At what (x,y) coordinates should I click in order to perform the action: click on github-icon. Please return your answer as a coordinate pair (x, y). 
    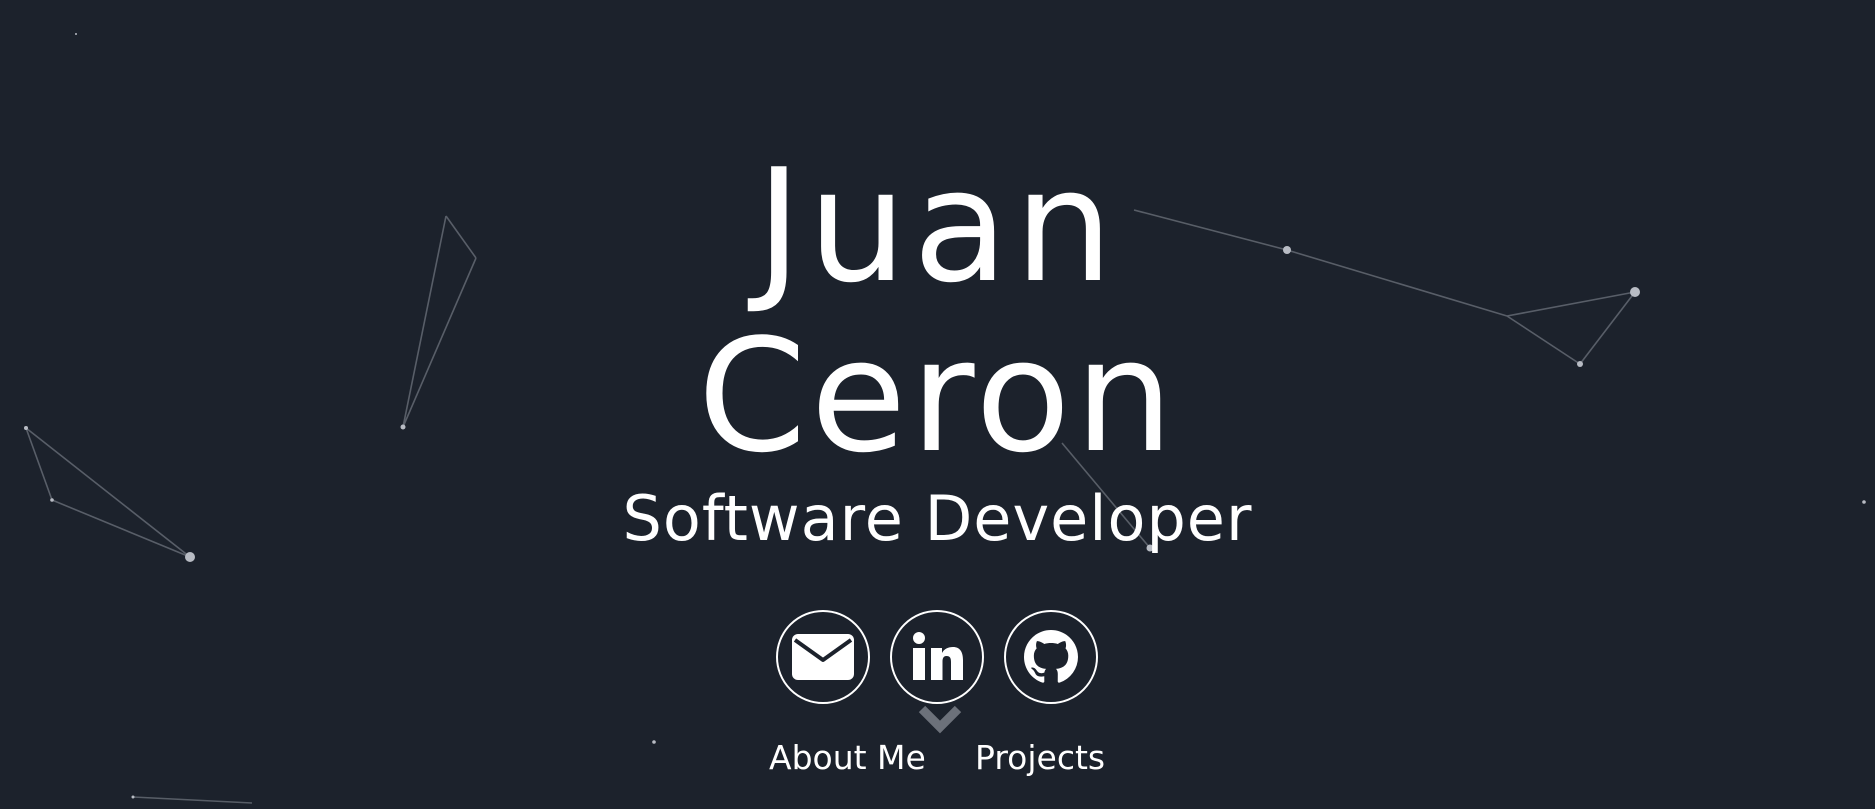
    Looking at the image, I should click on (1051, 656).